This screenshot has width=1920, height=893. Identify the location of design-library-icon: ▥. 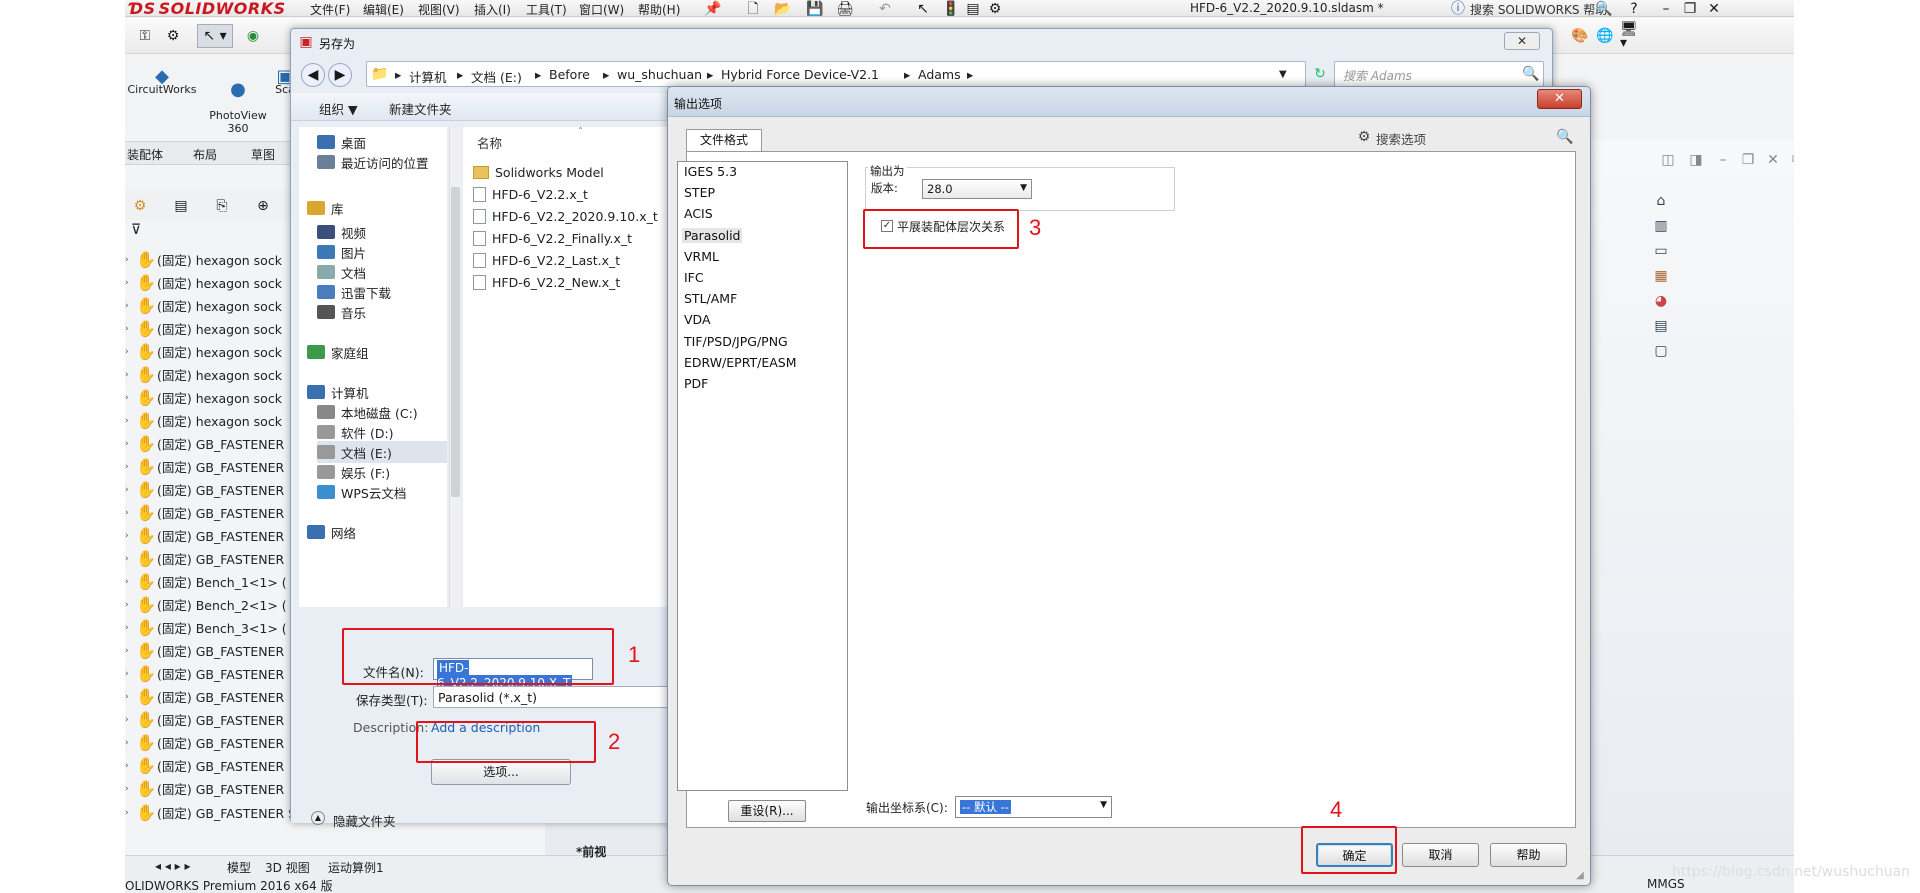
(1661, 226).